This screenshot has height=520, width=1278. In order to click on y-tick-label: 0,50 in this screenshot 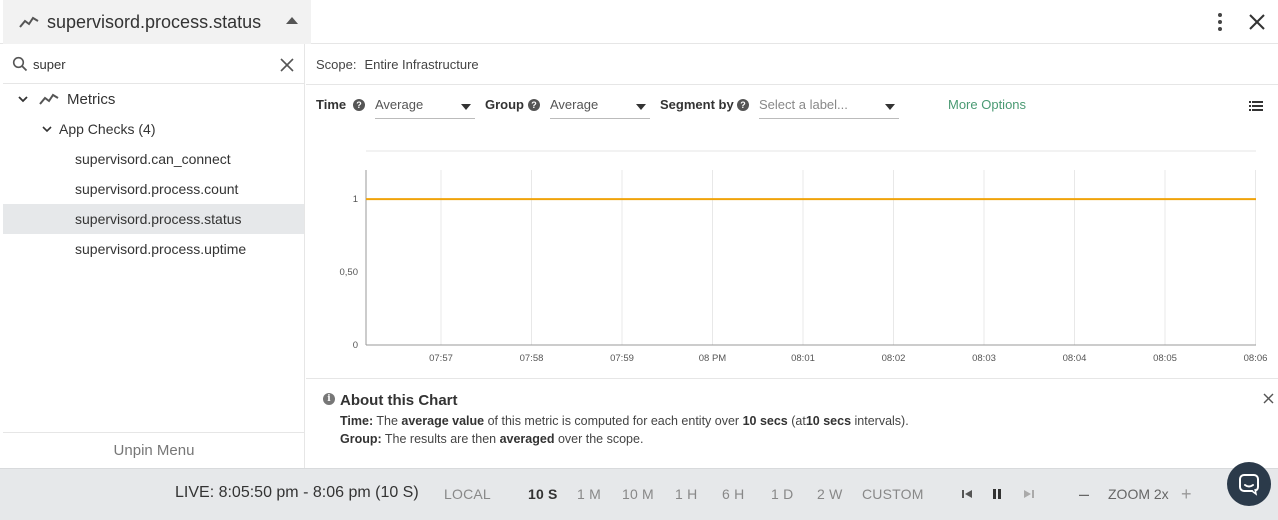, I will do `click(349, 272)`.